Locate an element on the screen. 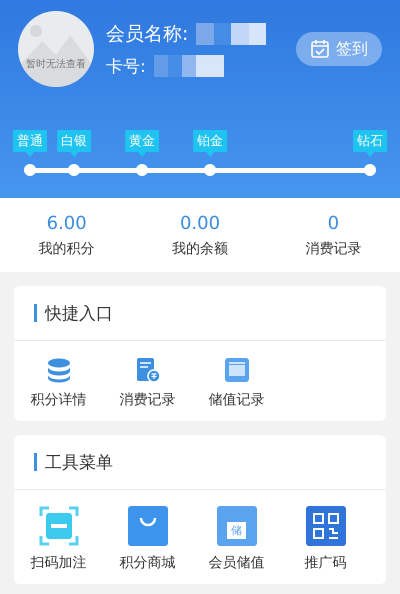 The height and width of the screenshot is (594, 400). shortcut-item: 积分商城 is located at coordinates (147, 539).